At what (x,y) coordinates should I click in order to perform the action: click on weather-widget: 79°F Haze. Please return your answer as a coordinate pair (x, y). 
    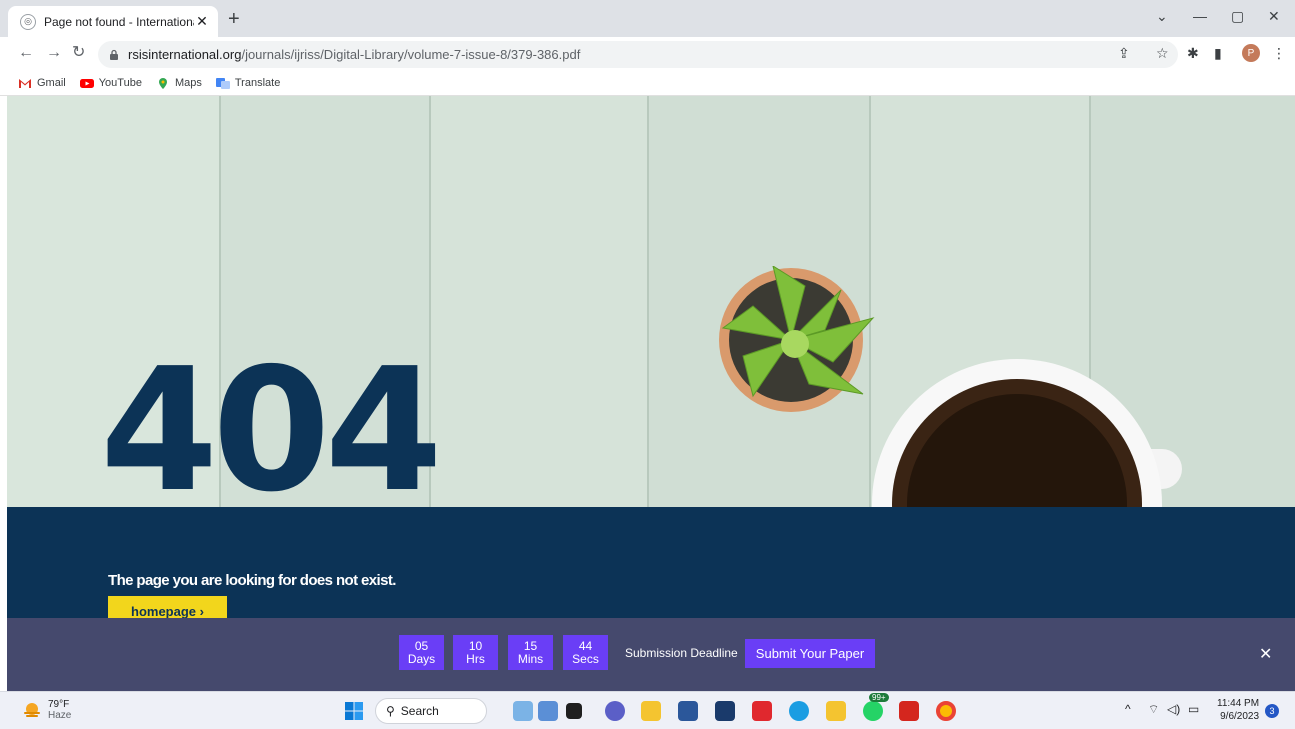
    Looking at the image, I should click on (46, 710).